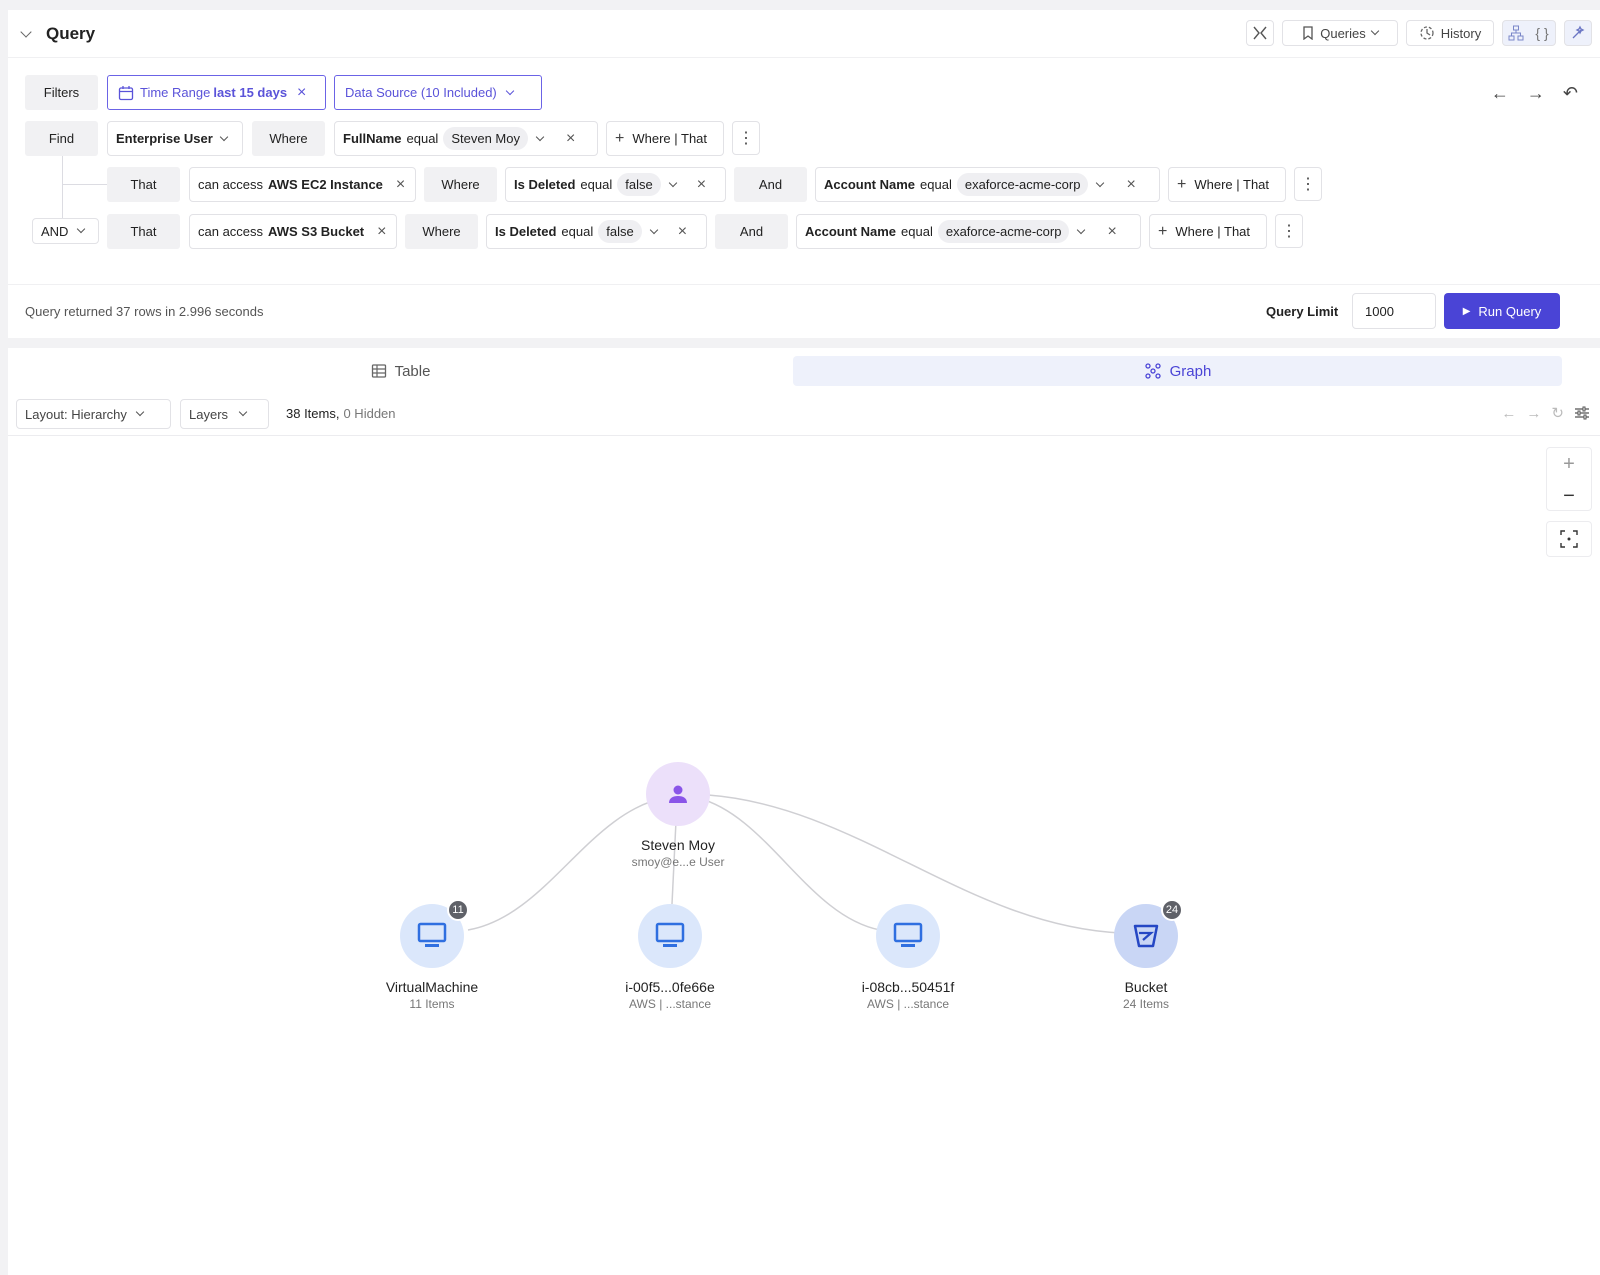 The image size is (1600, 1275). I want to click on node-instance-1-label: i-00f5...0fe66e AWS | ...stance, so click(670, 995).